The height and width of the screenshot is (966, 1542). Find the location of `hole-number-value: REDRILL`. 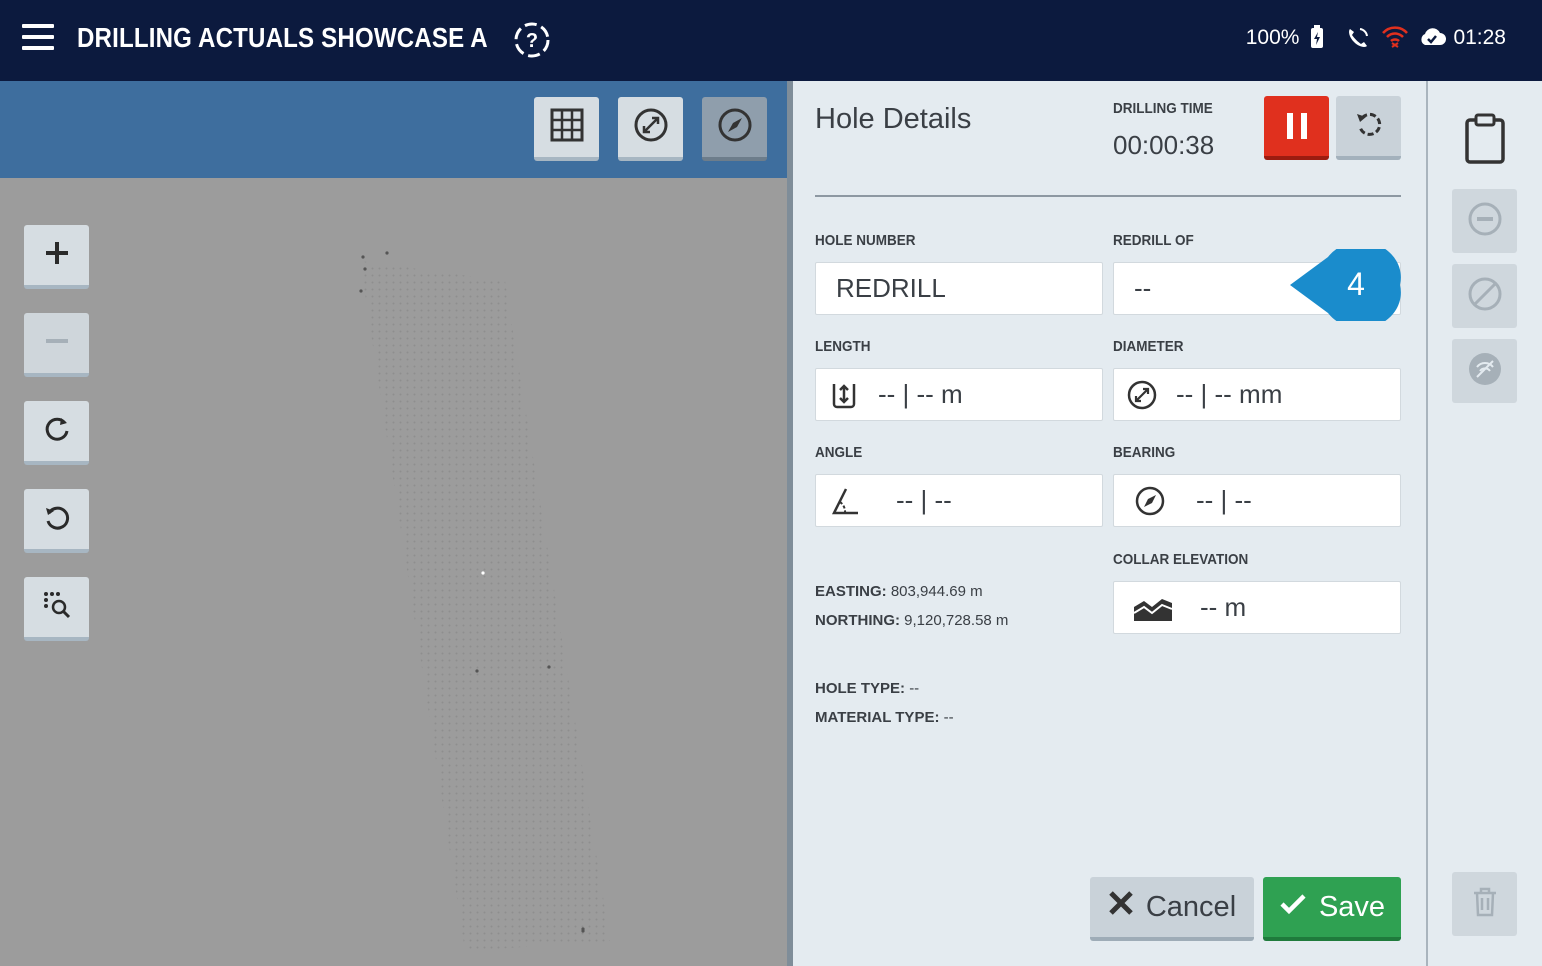

hole-number-value: REDRILL is located at coordinates (891, 288).